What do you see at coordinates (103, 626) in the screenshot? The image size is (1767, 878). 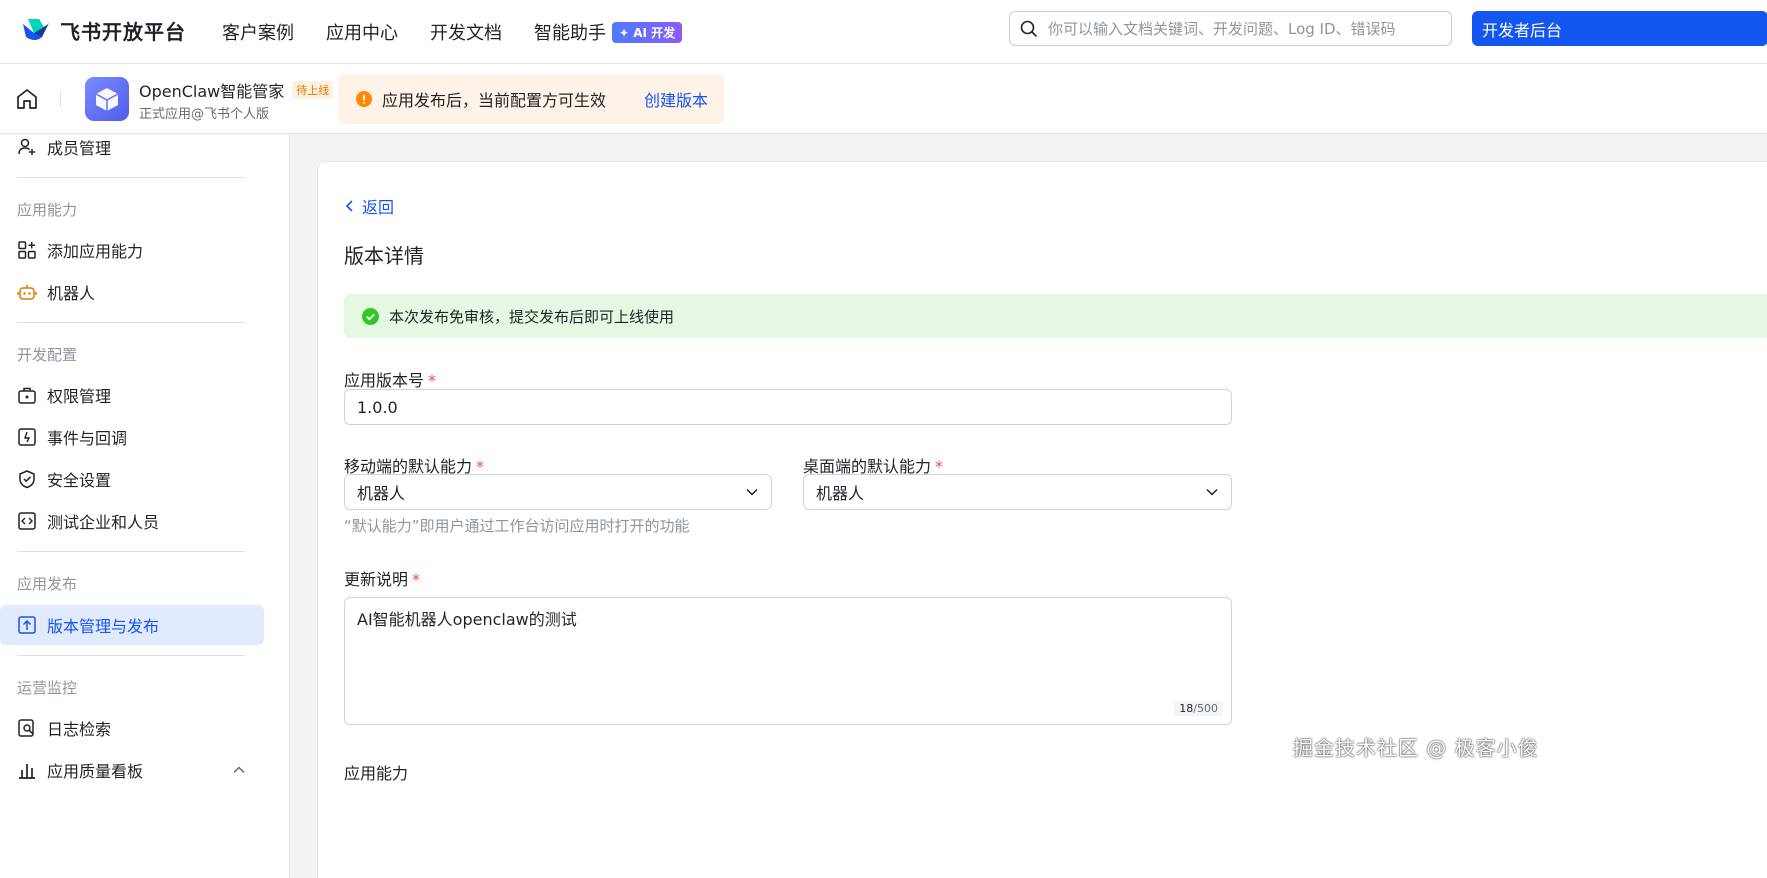 I see `sidebar-item-label: 版本管理与发布` at bounding box center [103, 626].